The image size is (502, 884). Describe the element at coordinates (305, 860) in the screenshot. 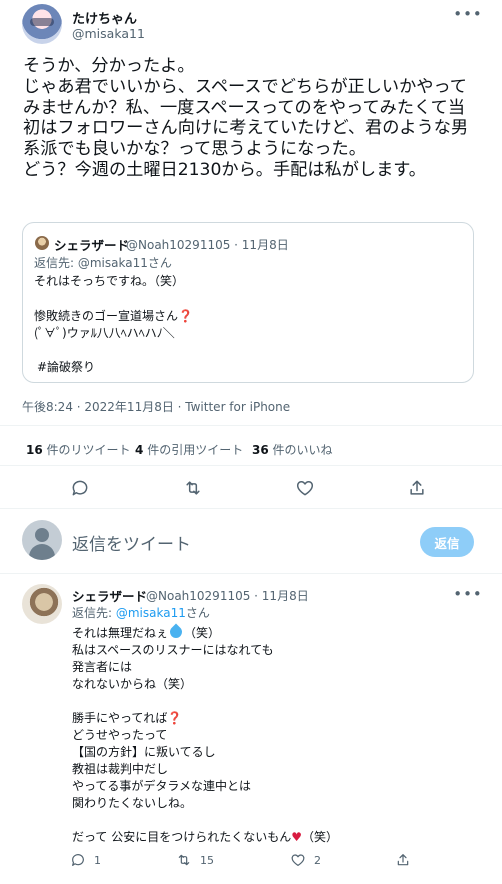

I see `reply-like-button: 2` at that location.